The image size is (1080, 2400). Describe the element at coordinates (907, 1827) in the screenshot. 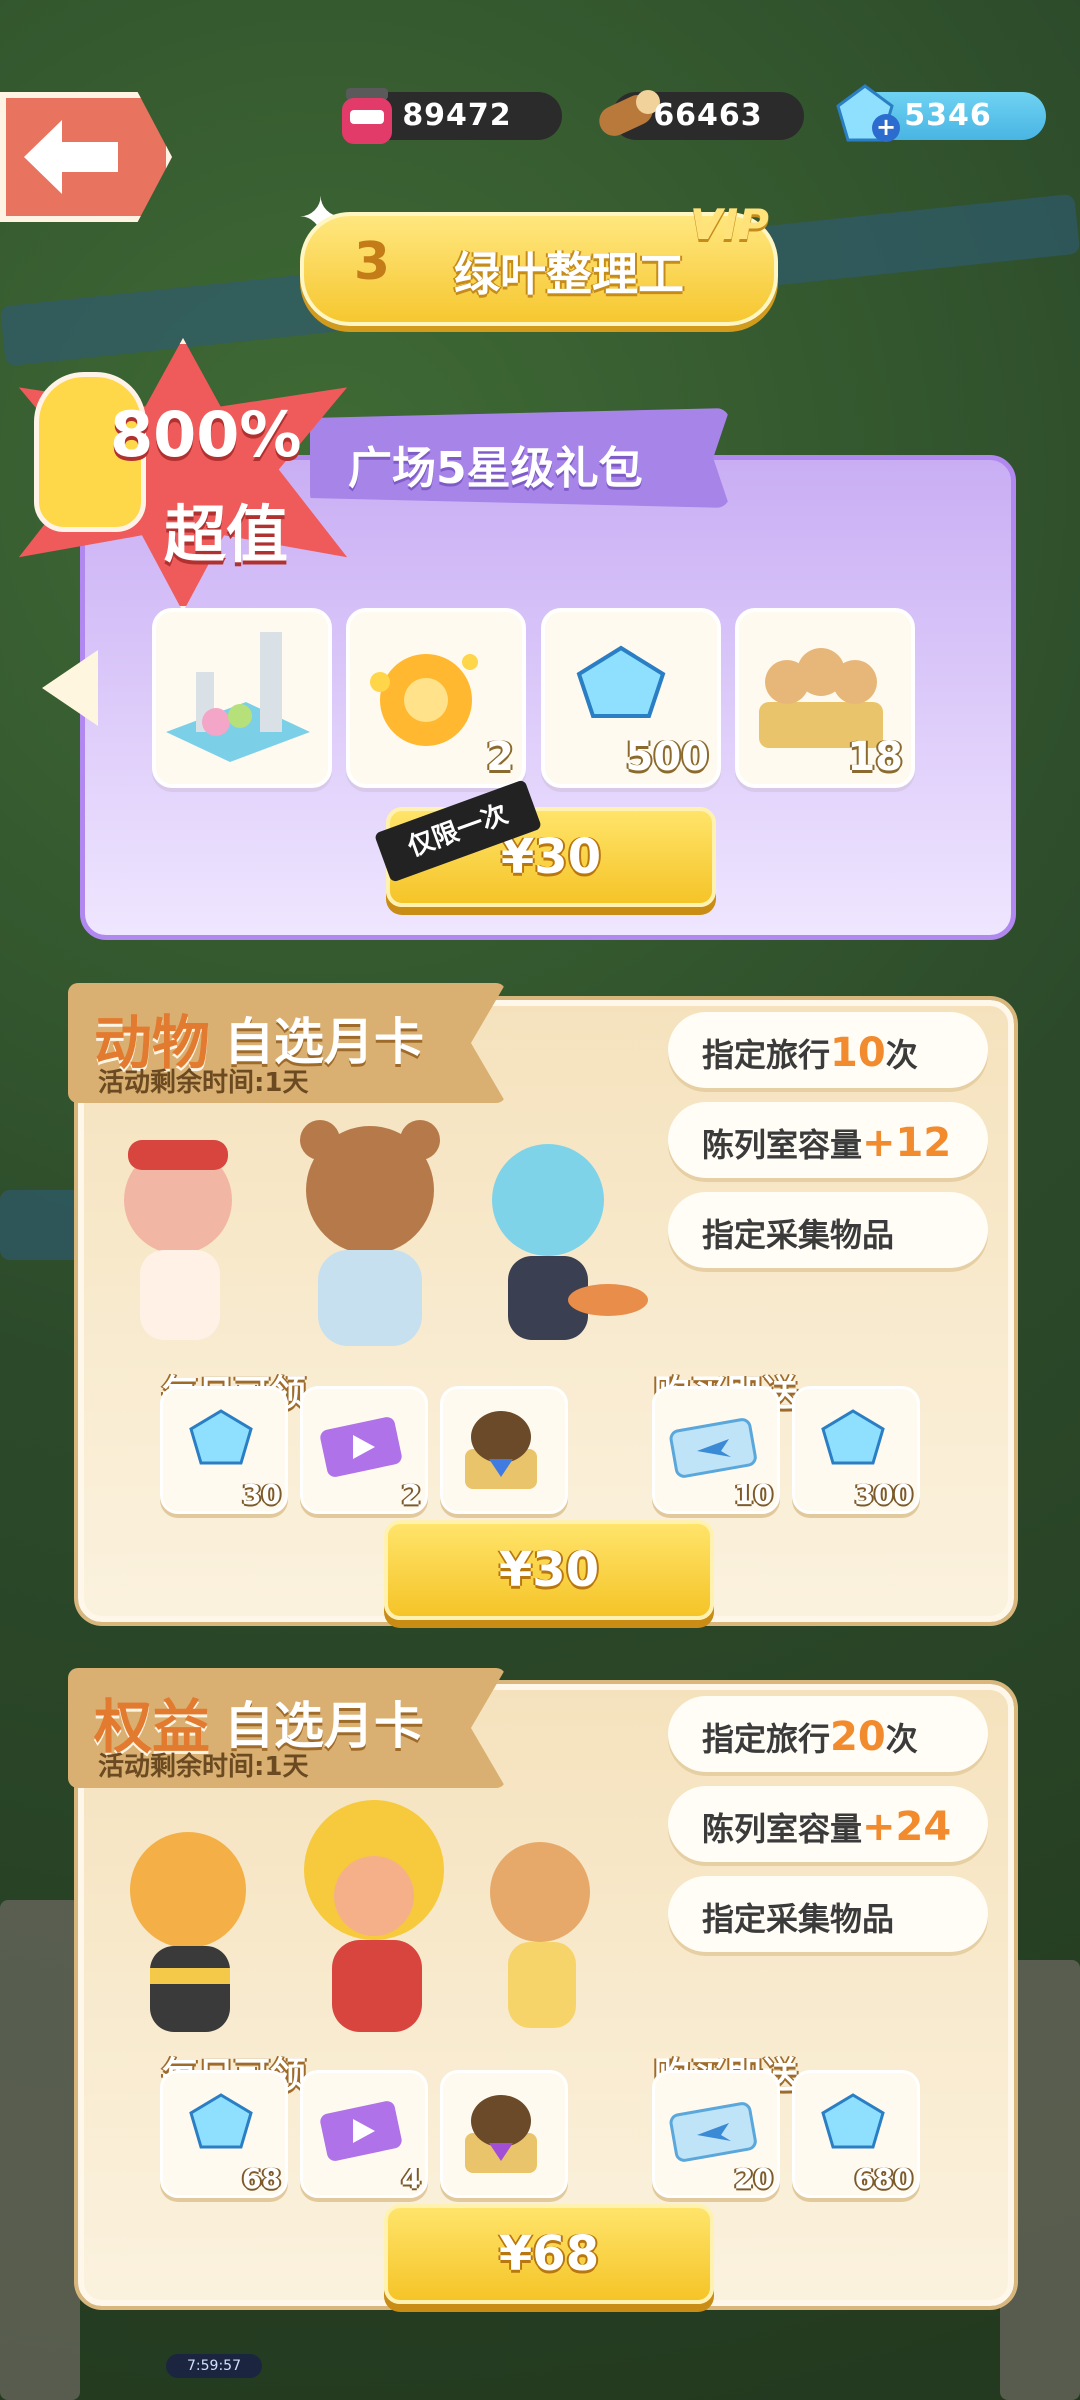

I see `perk-value: +24` at that location.